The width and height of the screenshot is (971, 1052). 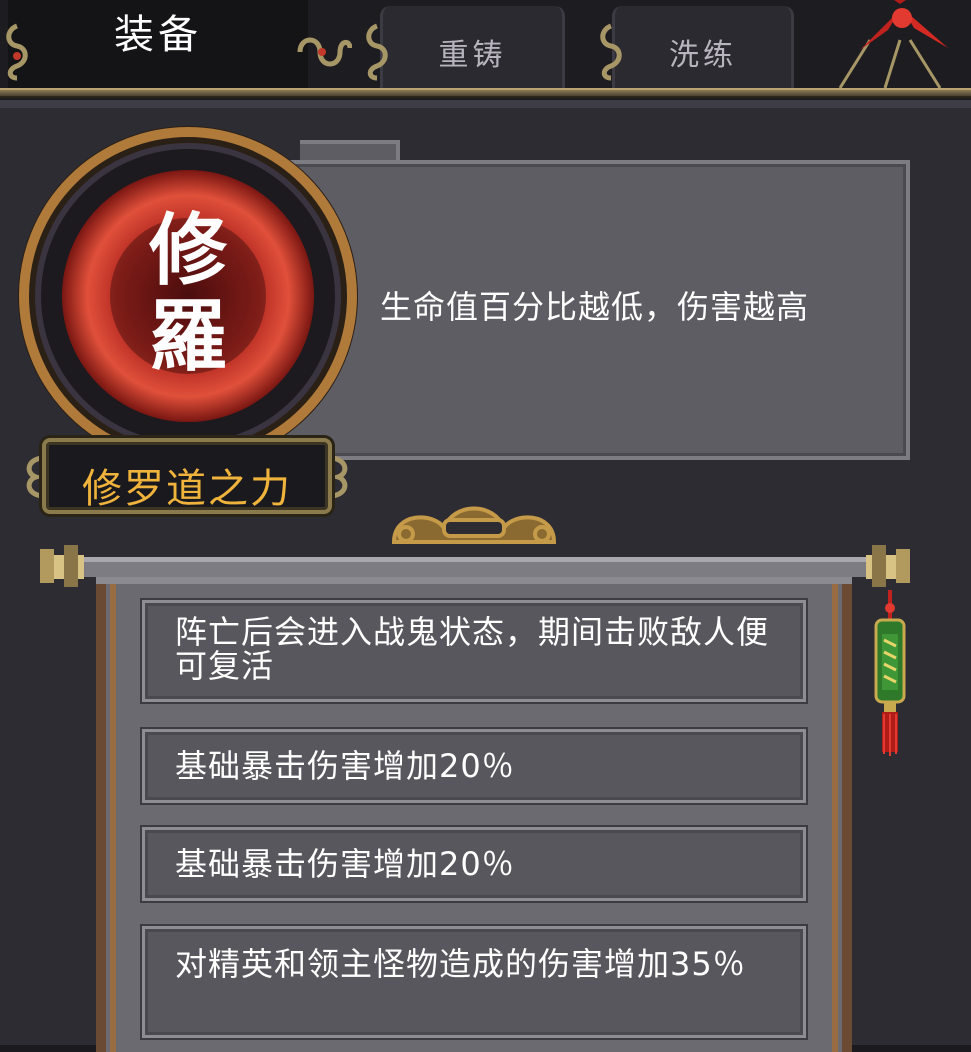 I want to click on scroll-rod, so click(x=475, y=566).